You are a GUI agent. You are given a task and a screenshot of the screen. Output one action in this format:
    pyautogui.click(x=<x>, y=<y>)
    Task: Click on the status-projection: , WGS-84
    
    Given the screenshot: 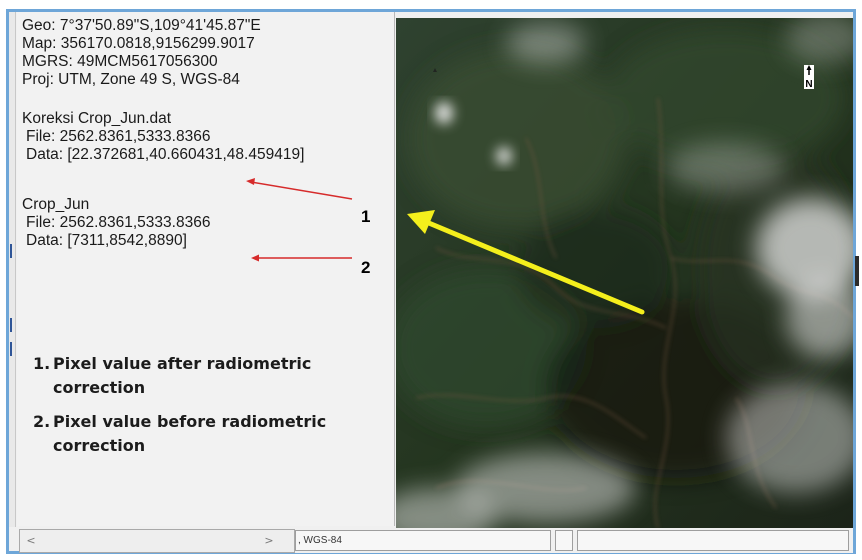 What is the action you would take?
    pyautogui.click(x=423, y=540)
    